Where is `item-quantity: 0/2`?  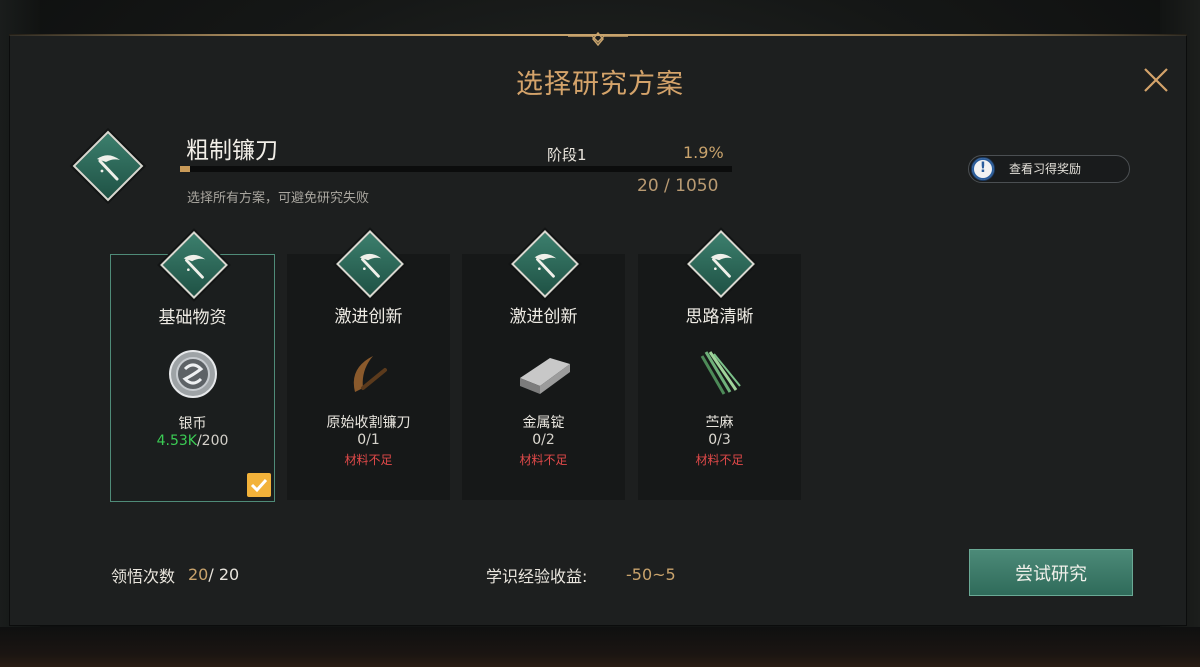
item-quantity: 0/2 is located at coordinates (543, 440).